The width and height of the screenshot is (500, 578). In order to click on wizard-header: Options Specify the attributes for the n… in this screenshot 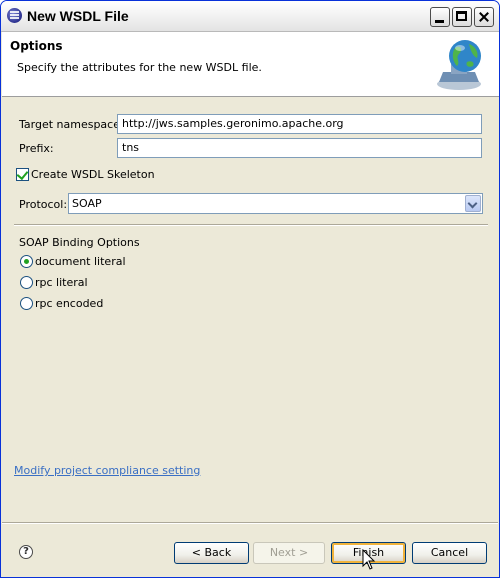, I will do `click(250, 64)`.